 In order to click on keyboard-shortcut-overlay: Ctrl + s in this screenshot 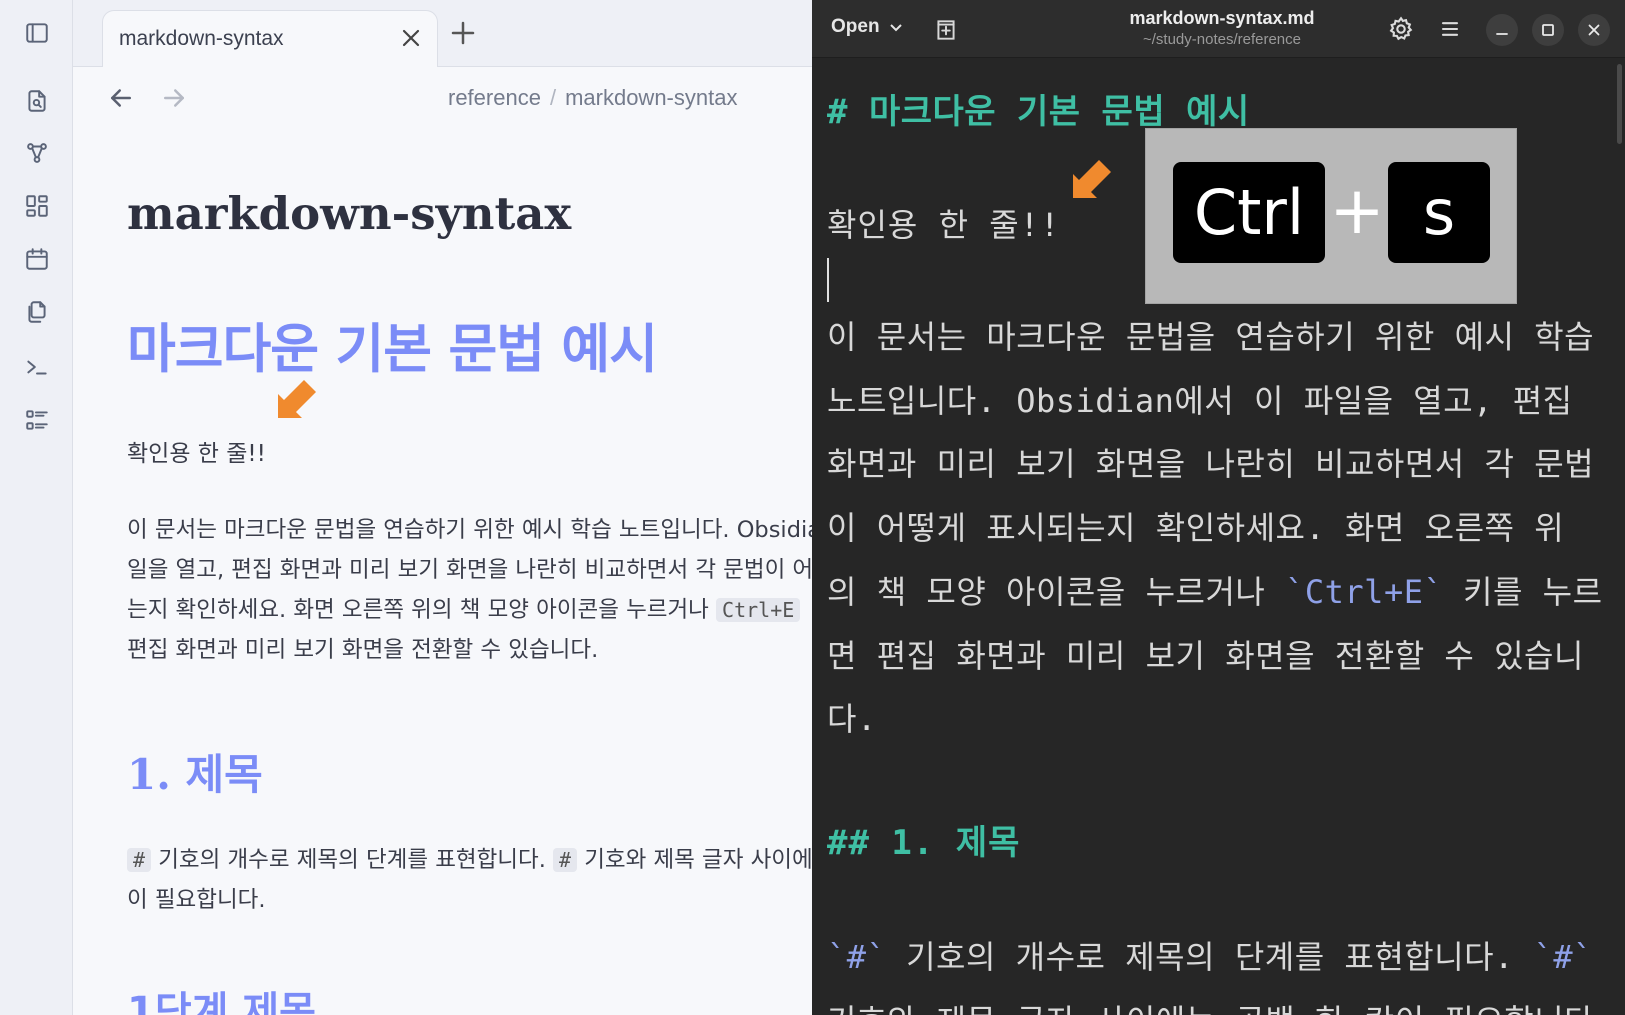, I will do `click(1331, 216)`.